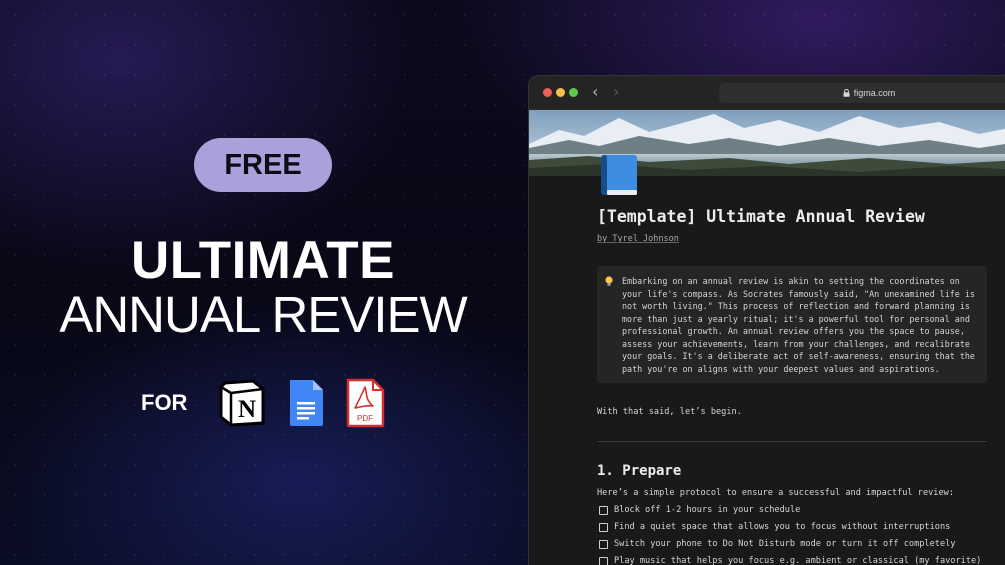  Describe the element at coordinates (874, 93) in the screenshot. I see `url-text: figma.com` at that location.